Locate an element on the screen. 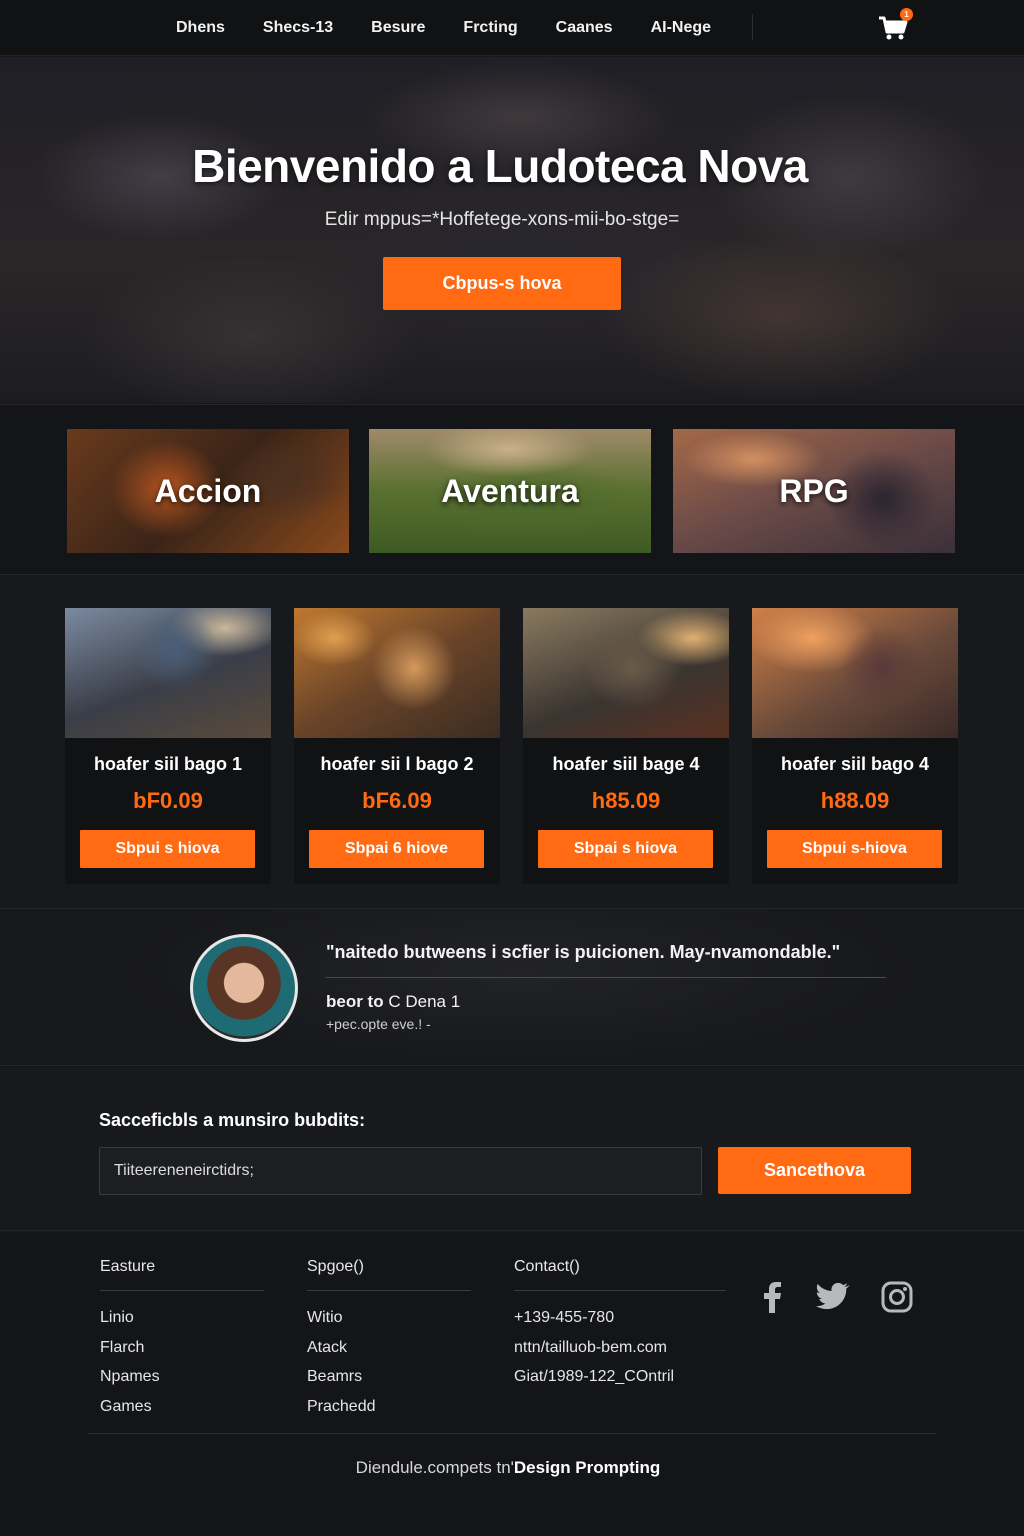 This screenshot has height=1536, width=1024. footer-link: Linio is located at coordinates (182, 1318).